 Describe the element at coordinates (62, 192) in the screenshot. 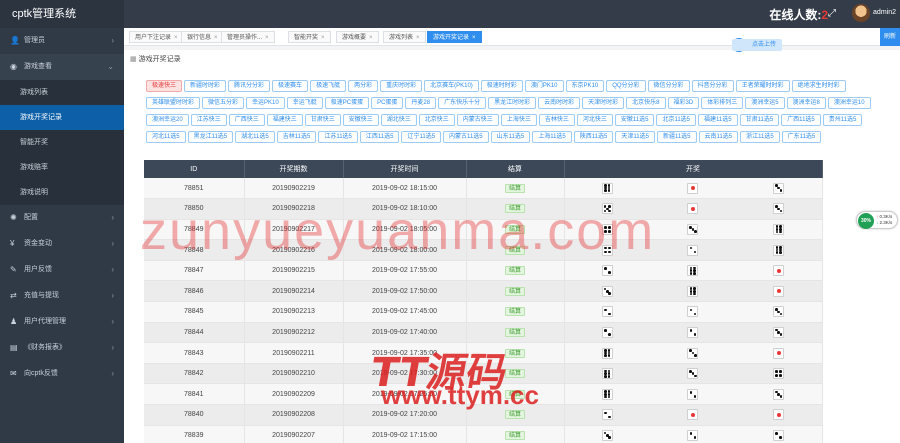

I see `sidebar-subitem-4: 游戏说明` at that location.